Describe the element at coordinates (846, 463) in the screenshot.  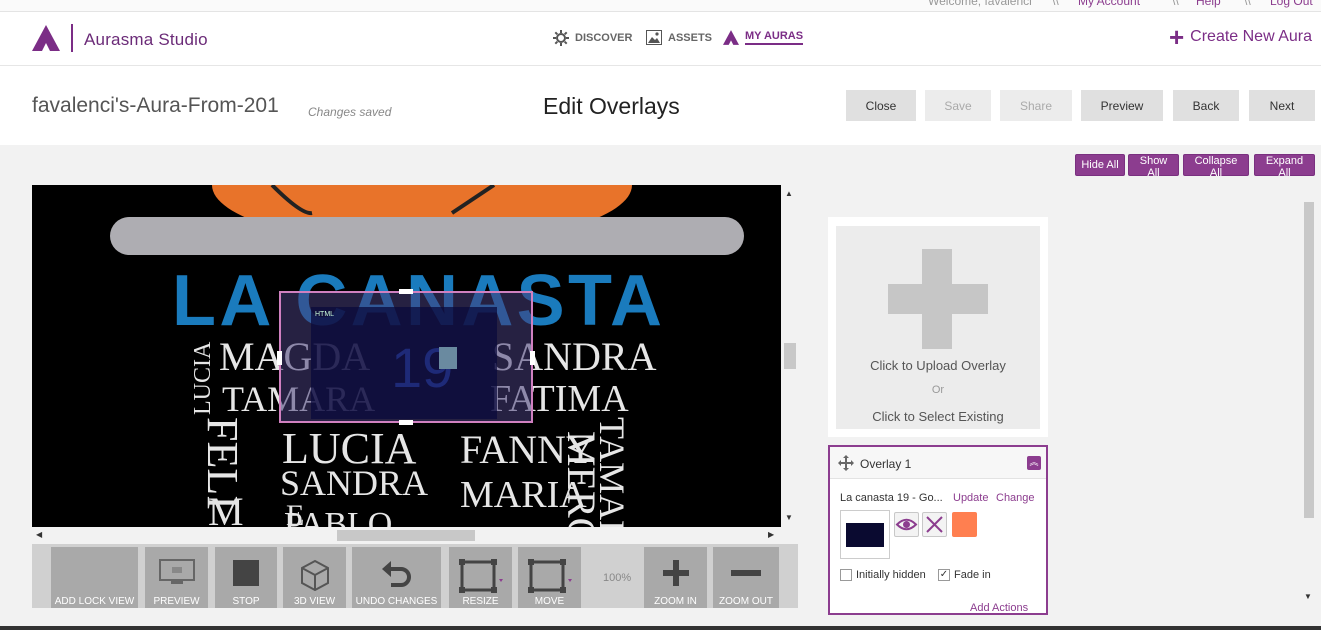
I see `drag-move-icon` at that location.